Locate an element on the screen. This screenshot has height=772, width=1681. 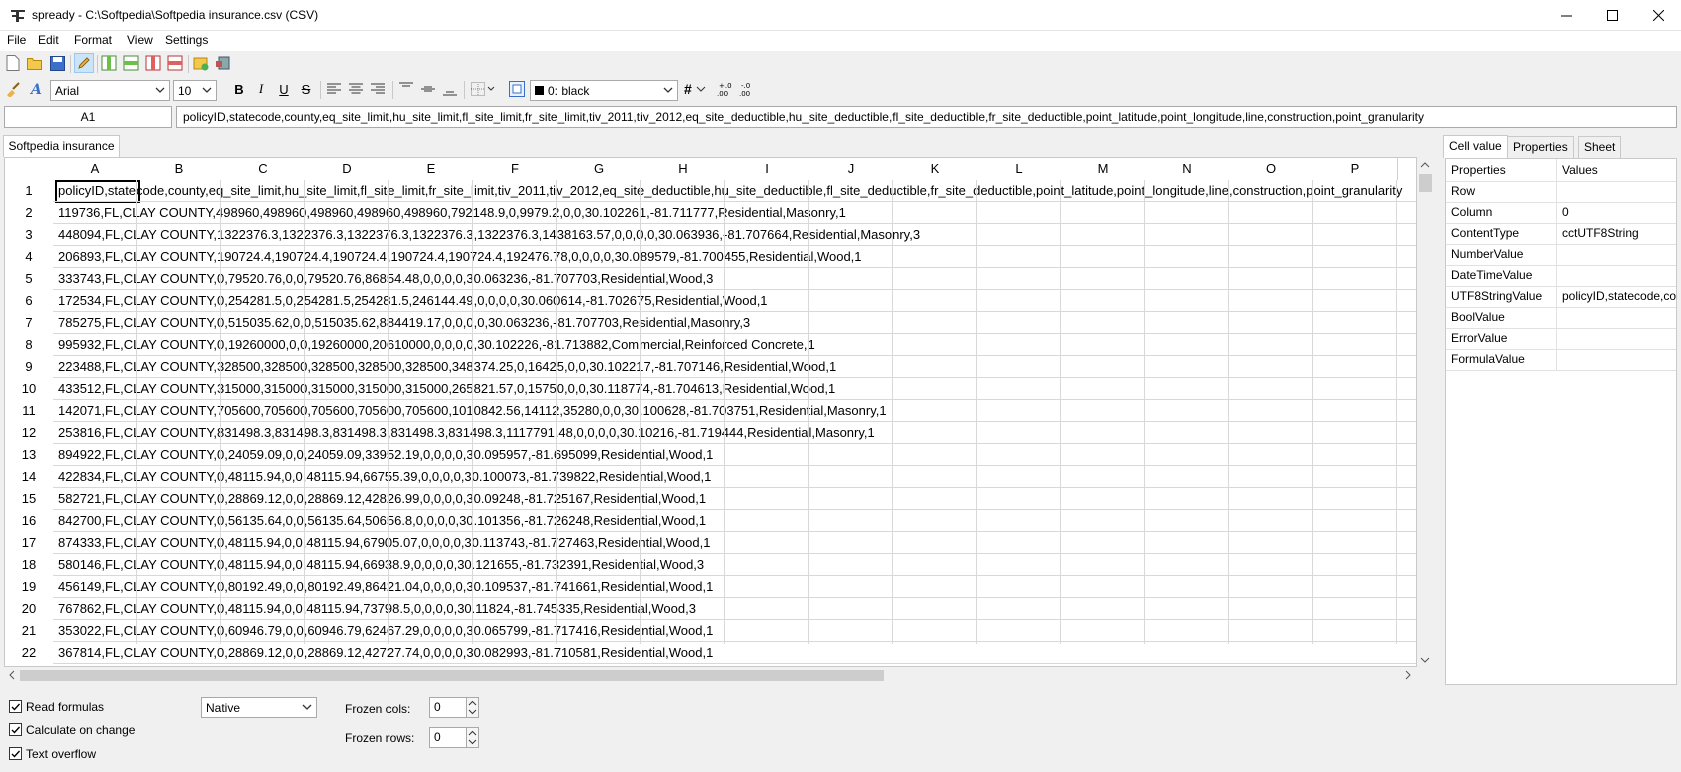
align-left-button is located at coordinates (334, 89).